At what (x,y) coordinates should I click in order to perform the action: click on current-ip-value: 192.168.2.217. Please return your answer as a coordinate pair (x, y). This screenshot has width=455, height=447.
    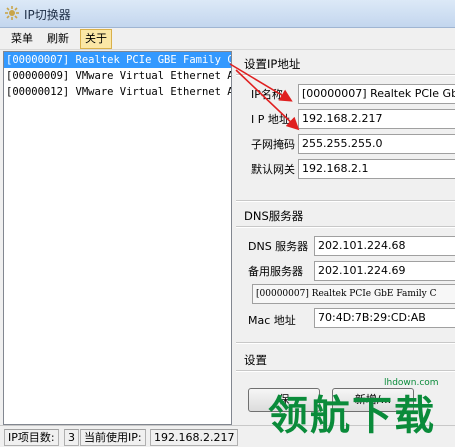
    Looking at the image, I should click on (194, 437).